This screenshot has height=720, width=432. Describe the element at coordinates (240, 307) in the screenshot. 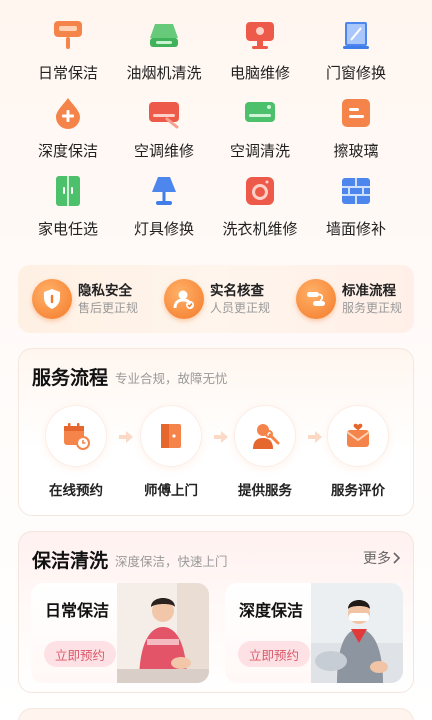

I see `guarantee-subtitle: 人员更正规` at that location.